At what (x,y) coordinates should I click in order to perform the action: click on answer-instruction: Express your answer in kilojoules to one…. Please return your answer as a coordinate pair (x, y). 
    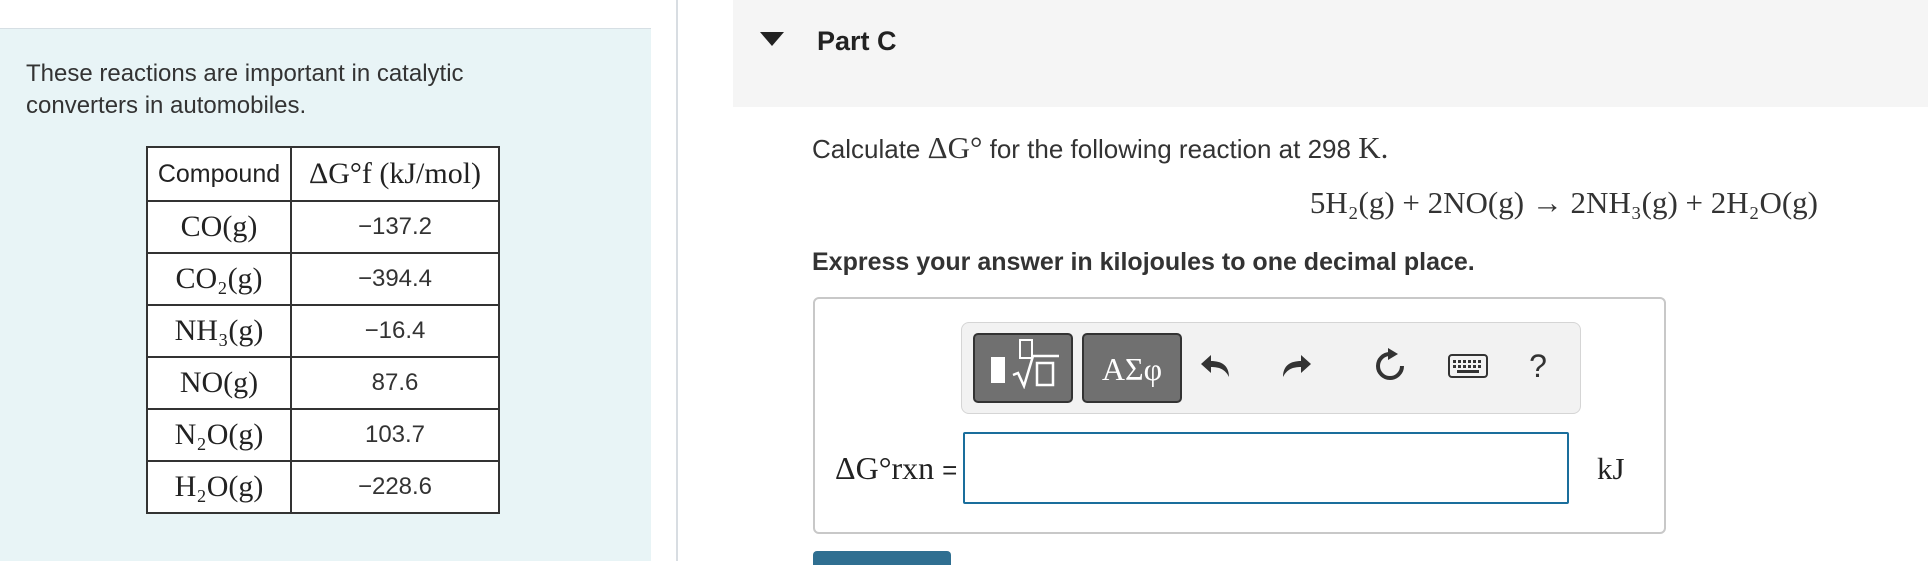
    Looking at the image, I should click on (1143, 262).